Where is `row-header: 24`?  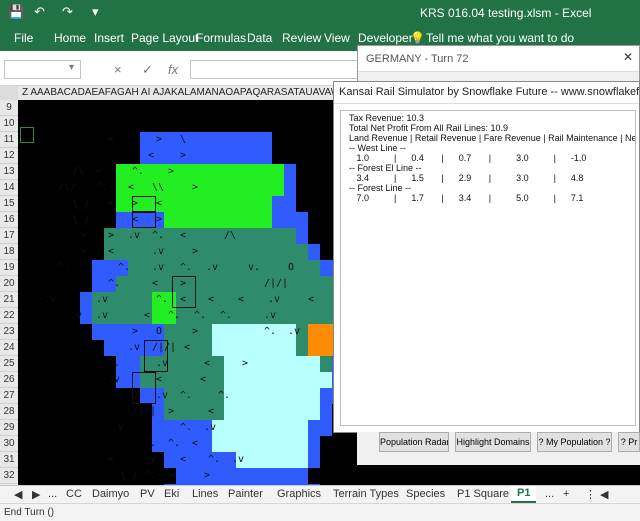 row-header: 24 is located at coordinates (9, 348).